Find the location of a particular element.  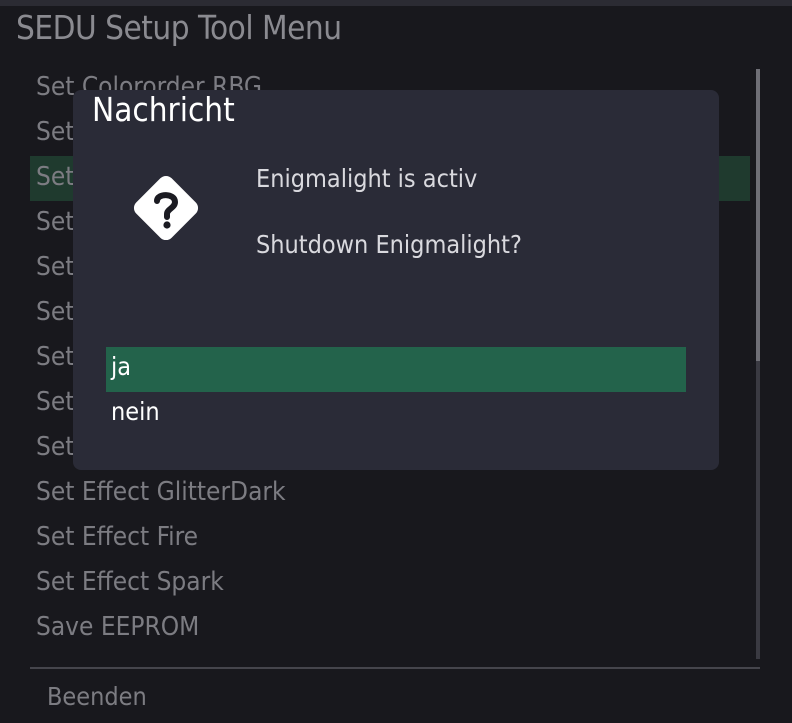

choice-yes: ja is located at coordinates (396, 369).